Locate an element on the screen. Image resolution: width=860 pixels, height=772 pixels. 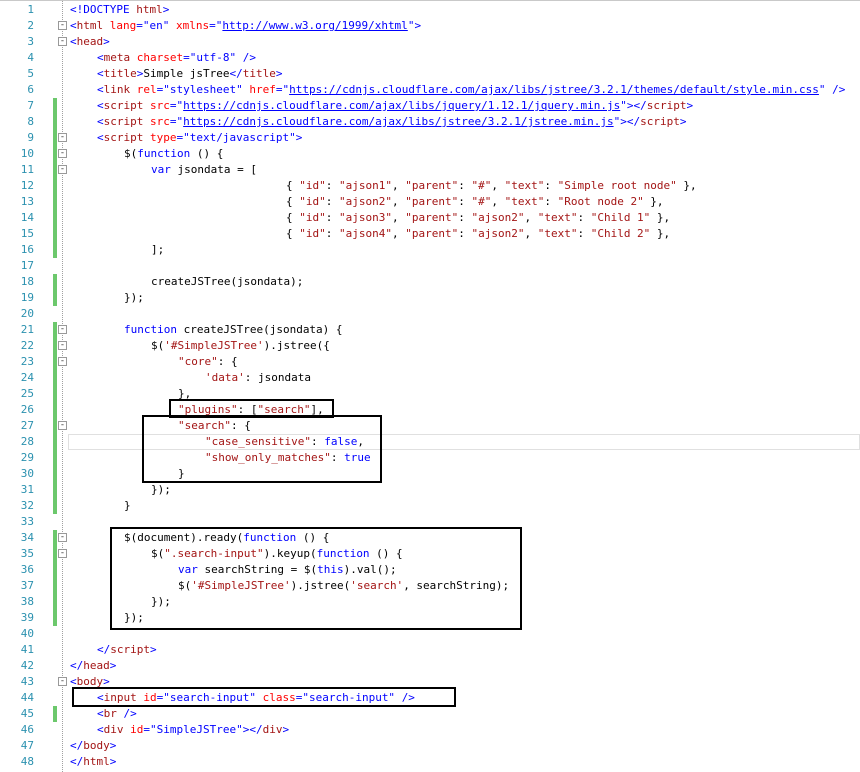
code-line: 16]; is located at coordinates (430, 250).